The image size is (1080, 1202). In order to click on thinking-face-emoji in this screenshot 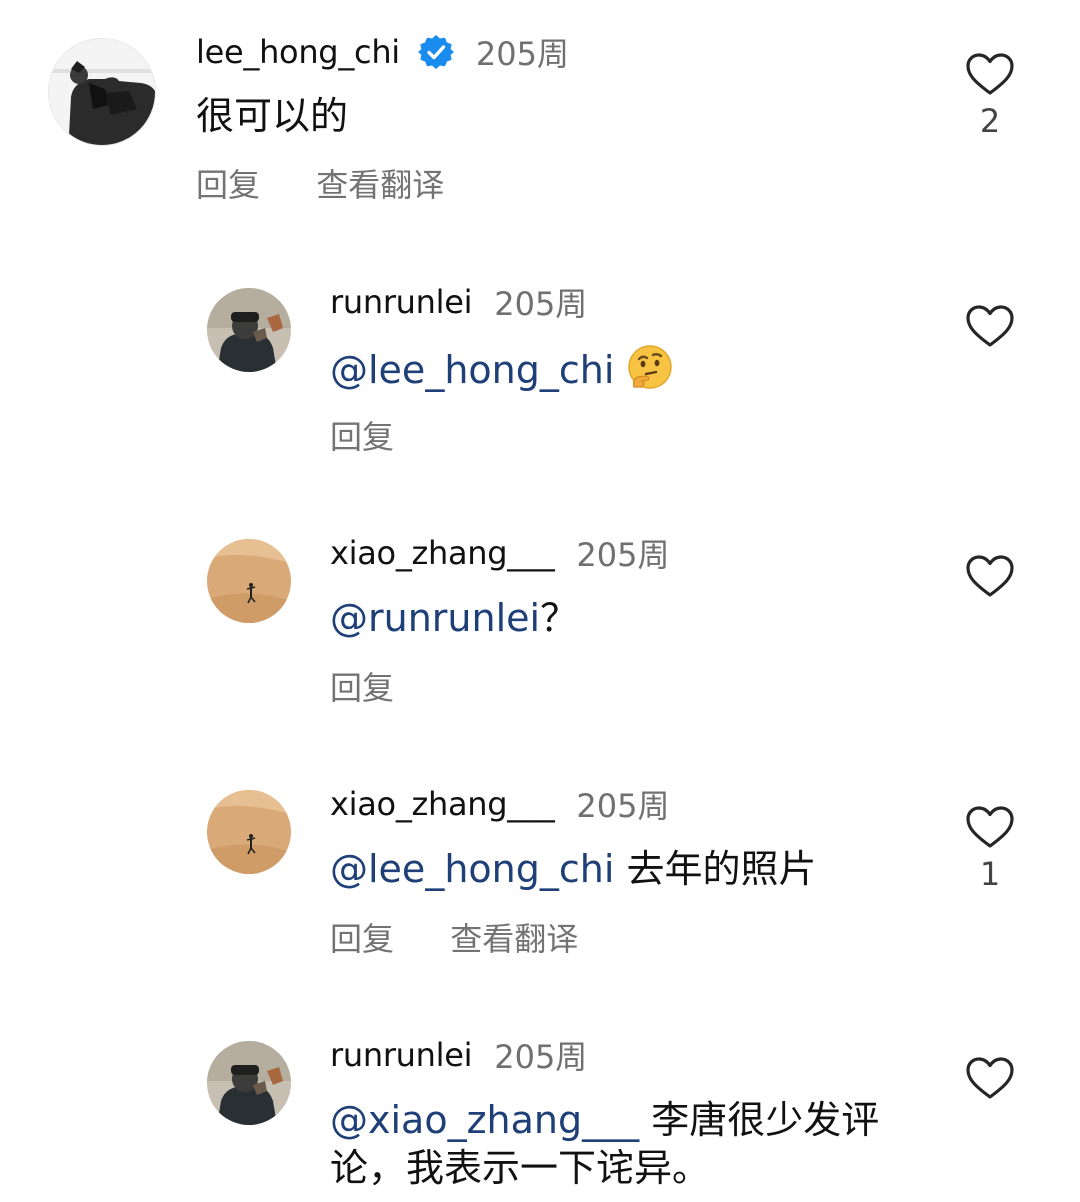, I will do `click(650, 367)`.